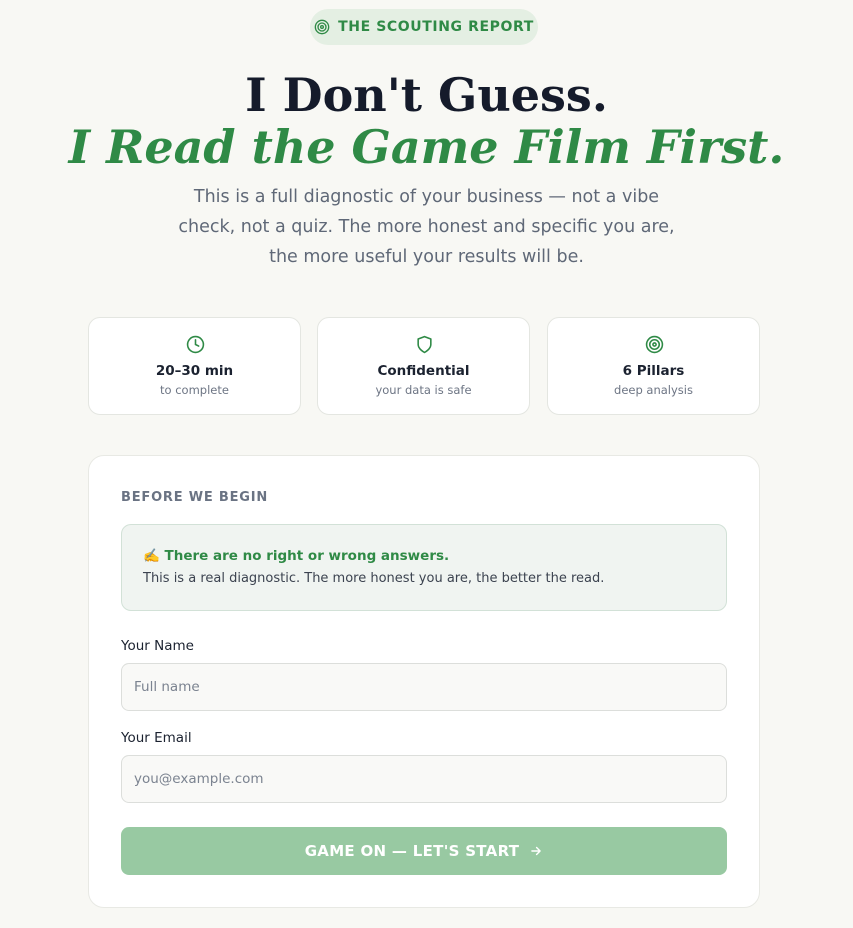 The width and height of the screenshot is (853, 928). I want to click on name-input, so click(424, 687).